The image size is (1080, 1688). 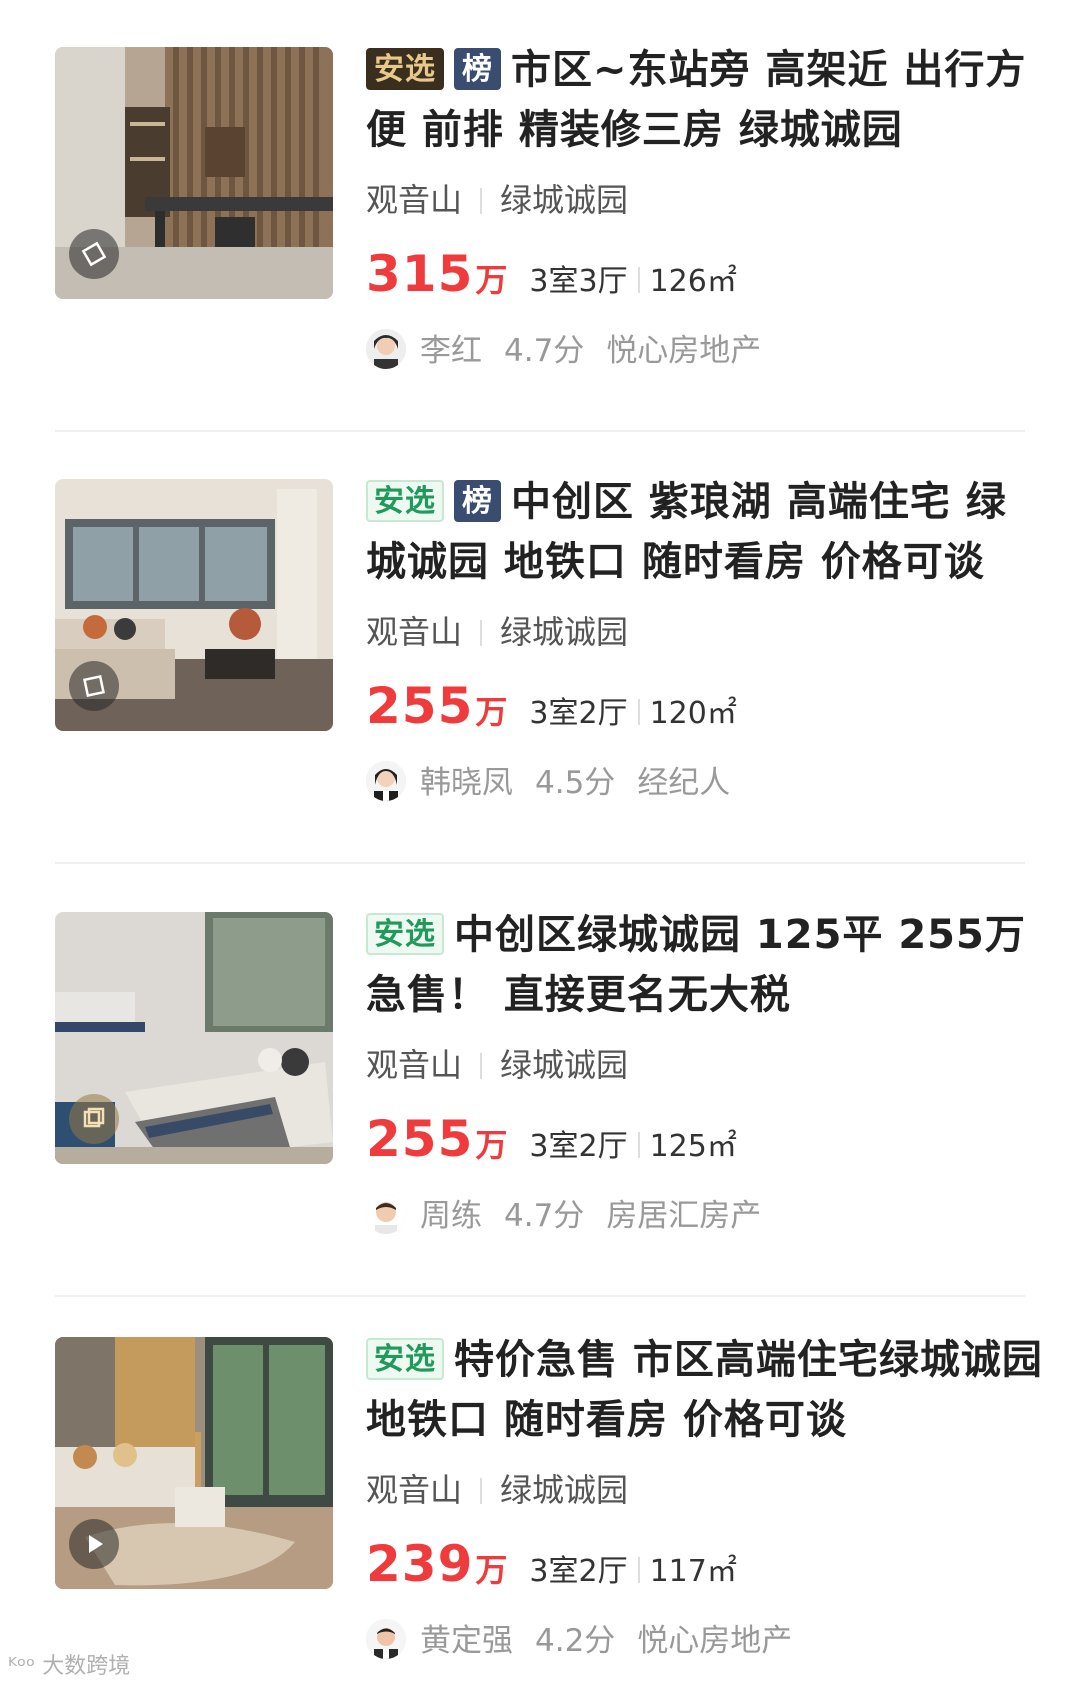 What do you see at coordinates (693, 1571) in the screenshot?
I see `floor-area: 117㎡` at bounding box center [693, 1571].